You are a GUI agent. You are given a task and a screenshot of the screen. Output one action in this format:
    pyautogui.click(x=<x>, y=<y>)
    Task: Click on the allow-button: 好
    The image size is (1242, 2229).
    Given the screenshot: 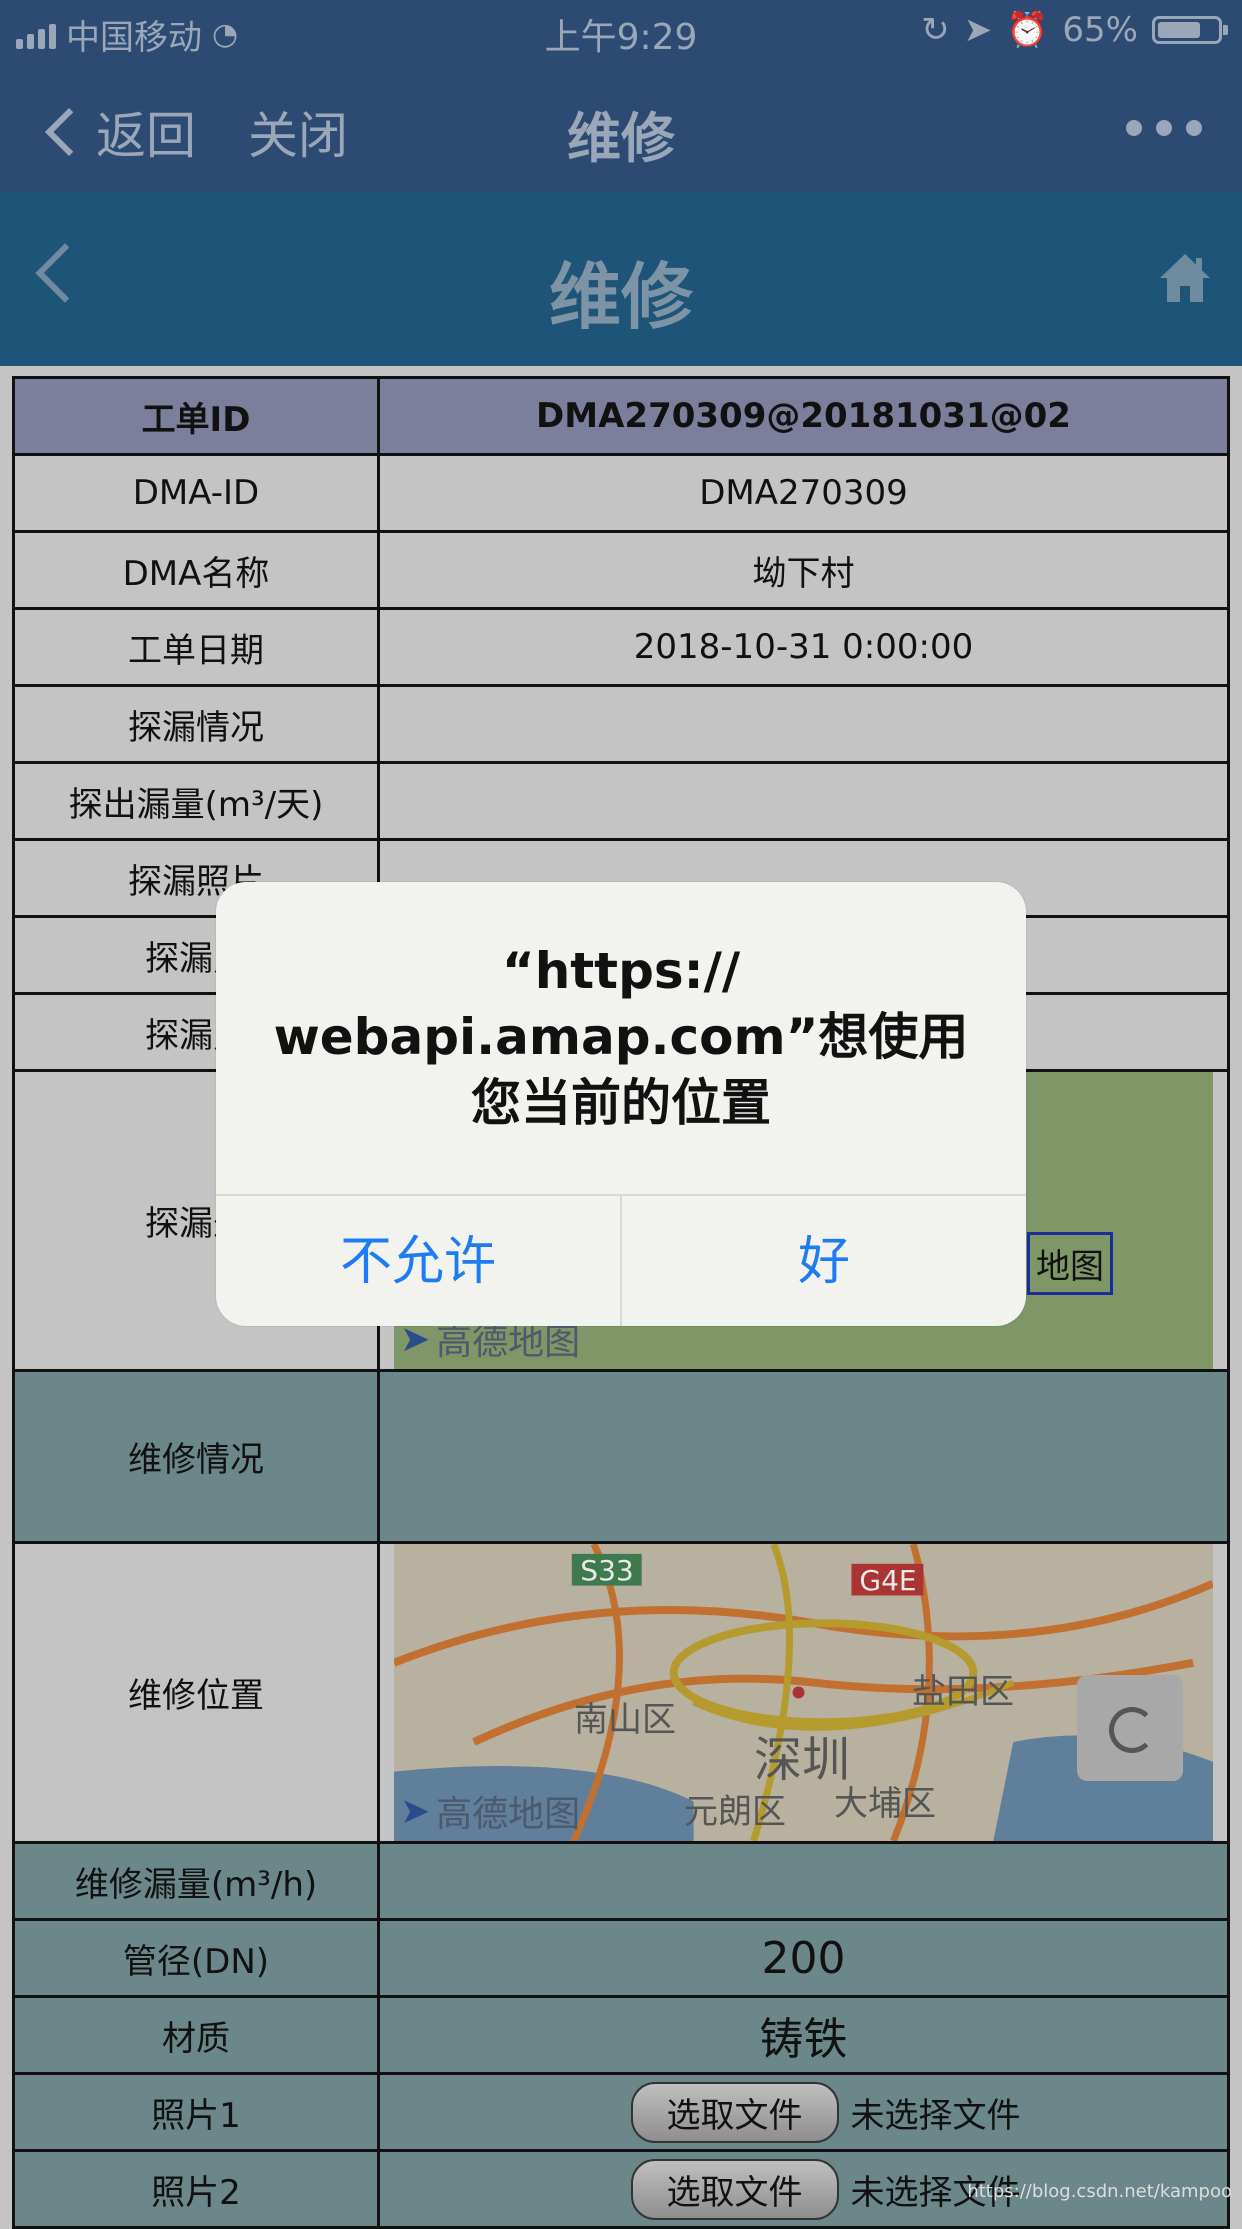 What is the action you would take?
    pyautogui.click(x=823, y=1261)
    